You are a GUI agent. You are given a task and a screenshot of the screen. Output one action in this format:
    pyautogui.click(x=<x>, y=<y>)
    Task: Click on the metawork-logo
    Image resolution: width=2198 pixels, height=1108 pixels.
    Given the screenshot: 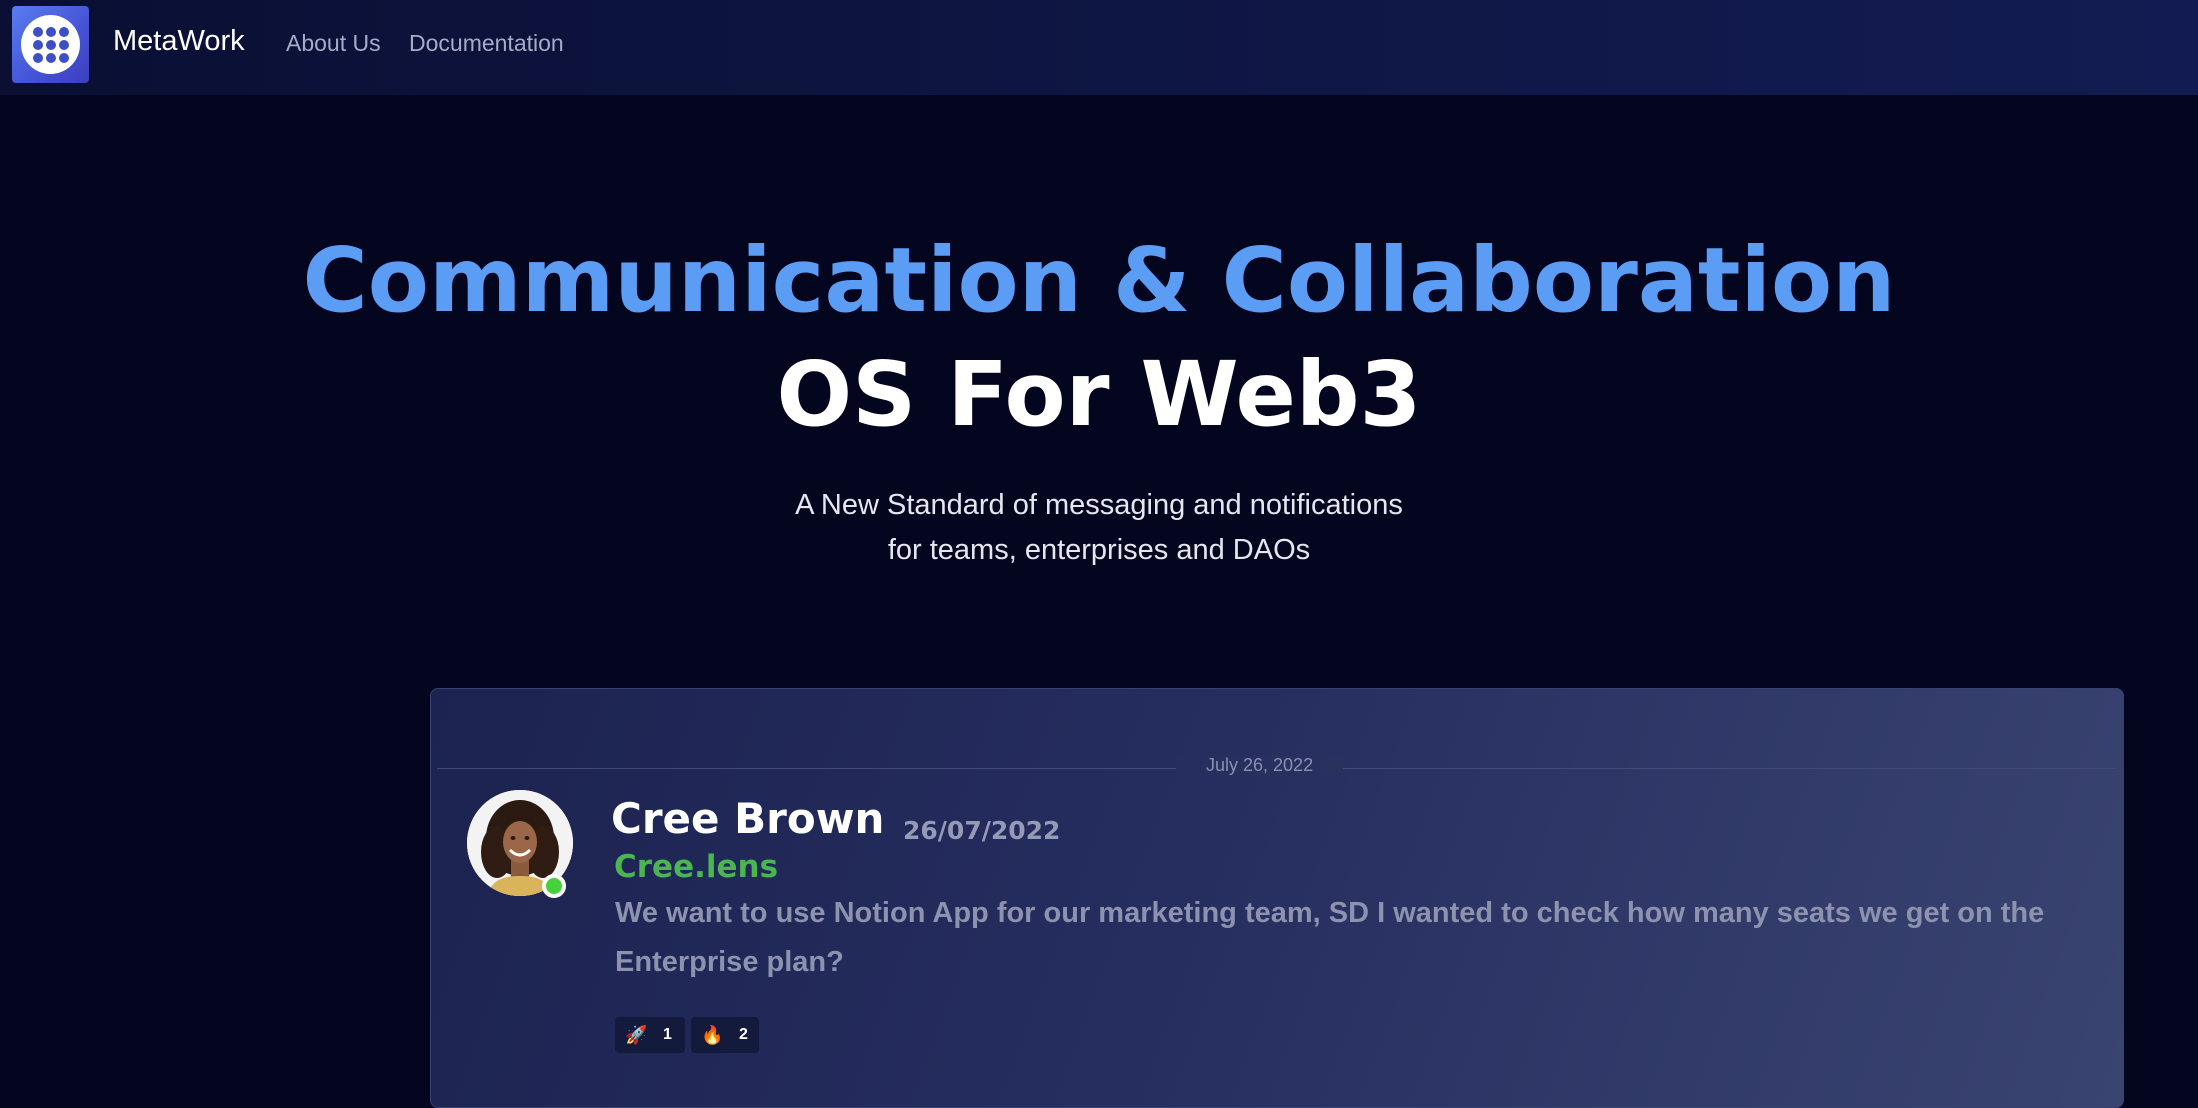 What is the action you would take?
    pyautogui.click(x=50, y=44)
    